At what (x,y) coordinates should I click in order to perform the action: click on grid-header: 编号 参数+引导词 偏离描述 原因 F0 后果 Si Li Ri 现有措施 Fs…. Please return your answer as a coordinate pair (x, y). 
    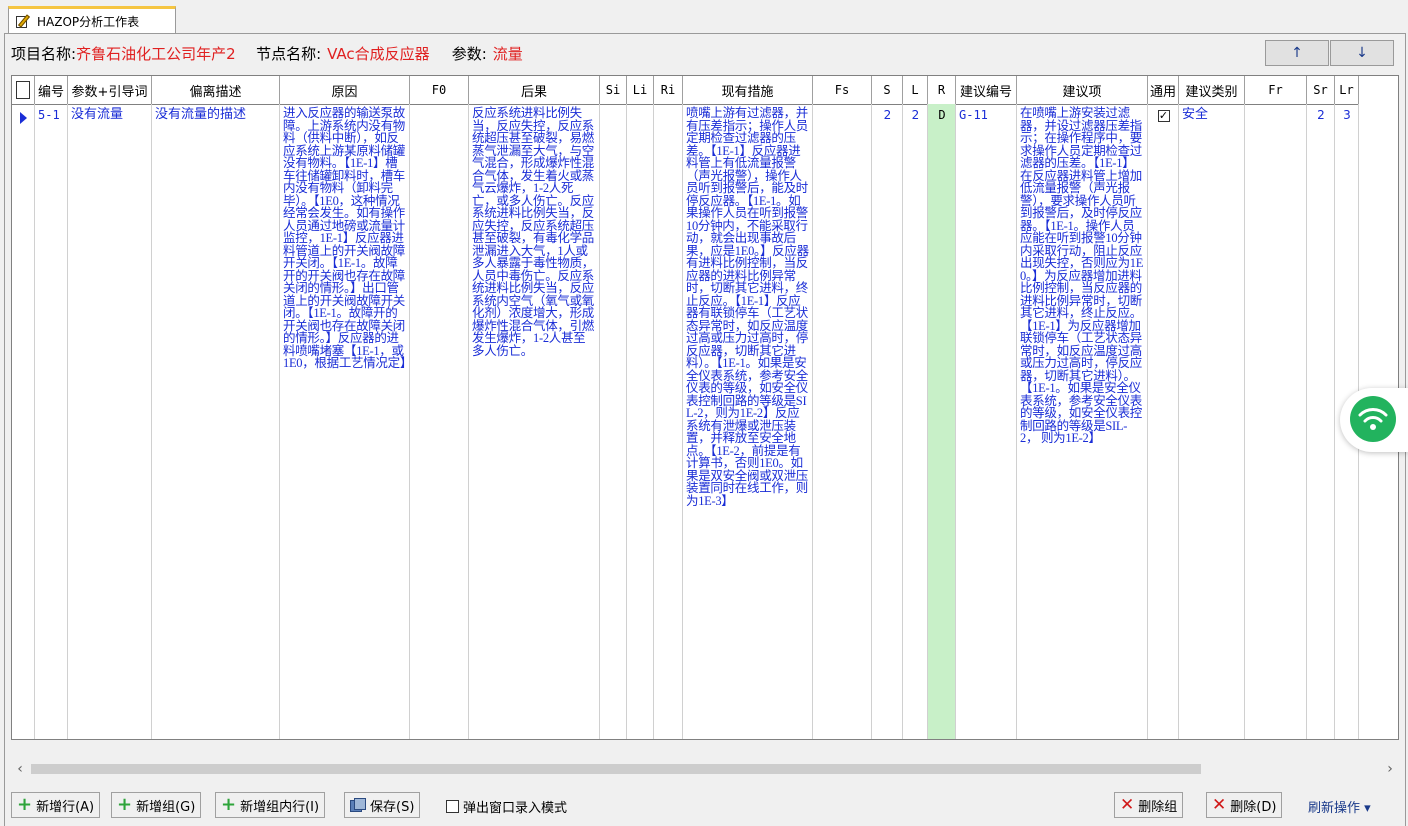
    Looking at the image, I should click on (685, 90).